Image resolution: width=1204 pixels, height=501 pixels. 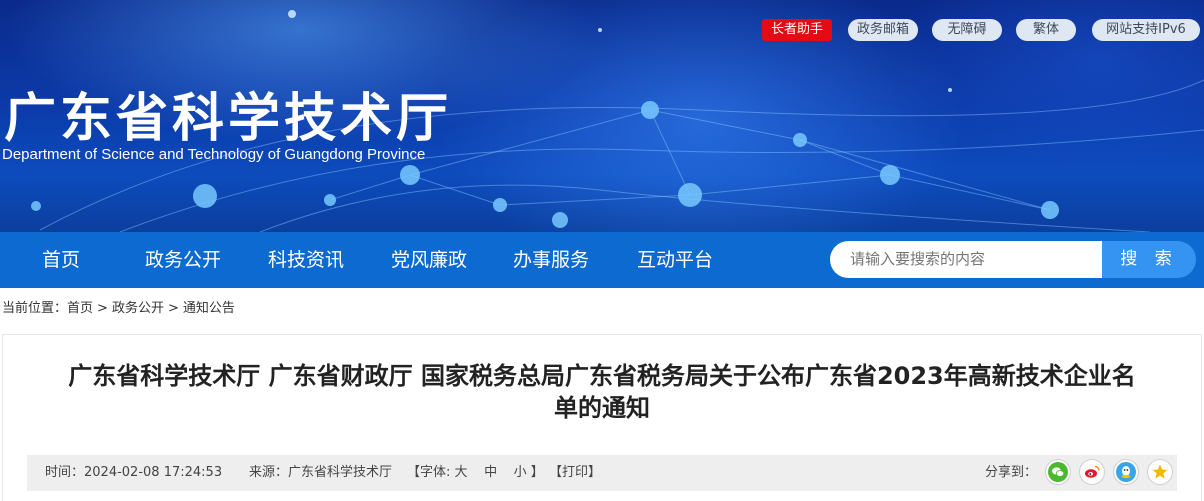 What do you see at coordinates (209, 309) in the screenshot?
I see `breadcrumb-item-notices: 通知公告` at bounding box center [209, 309].